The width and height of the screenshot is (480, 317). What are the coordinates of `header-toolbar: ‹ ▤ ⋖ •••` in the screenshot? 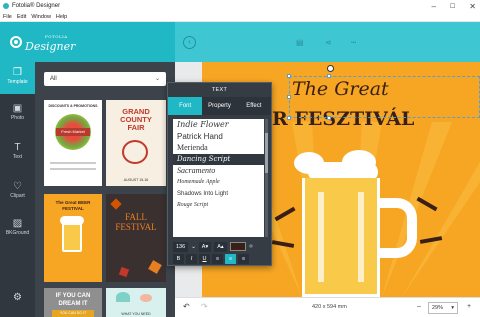 It's located at (327, 42).